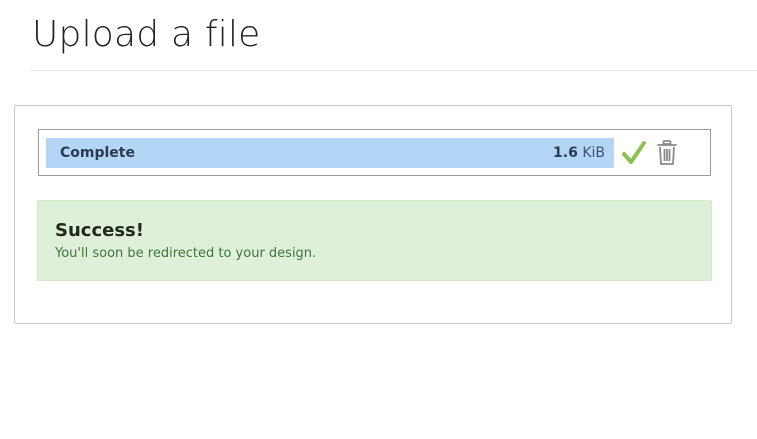 This screenshot has width=757, height=439. What do you see at coordinates (146, 34) in the screenshot?
I see `page-title: Upload a file` at bounding box center [146, 34].